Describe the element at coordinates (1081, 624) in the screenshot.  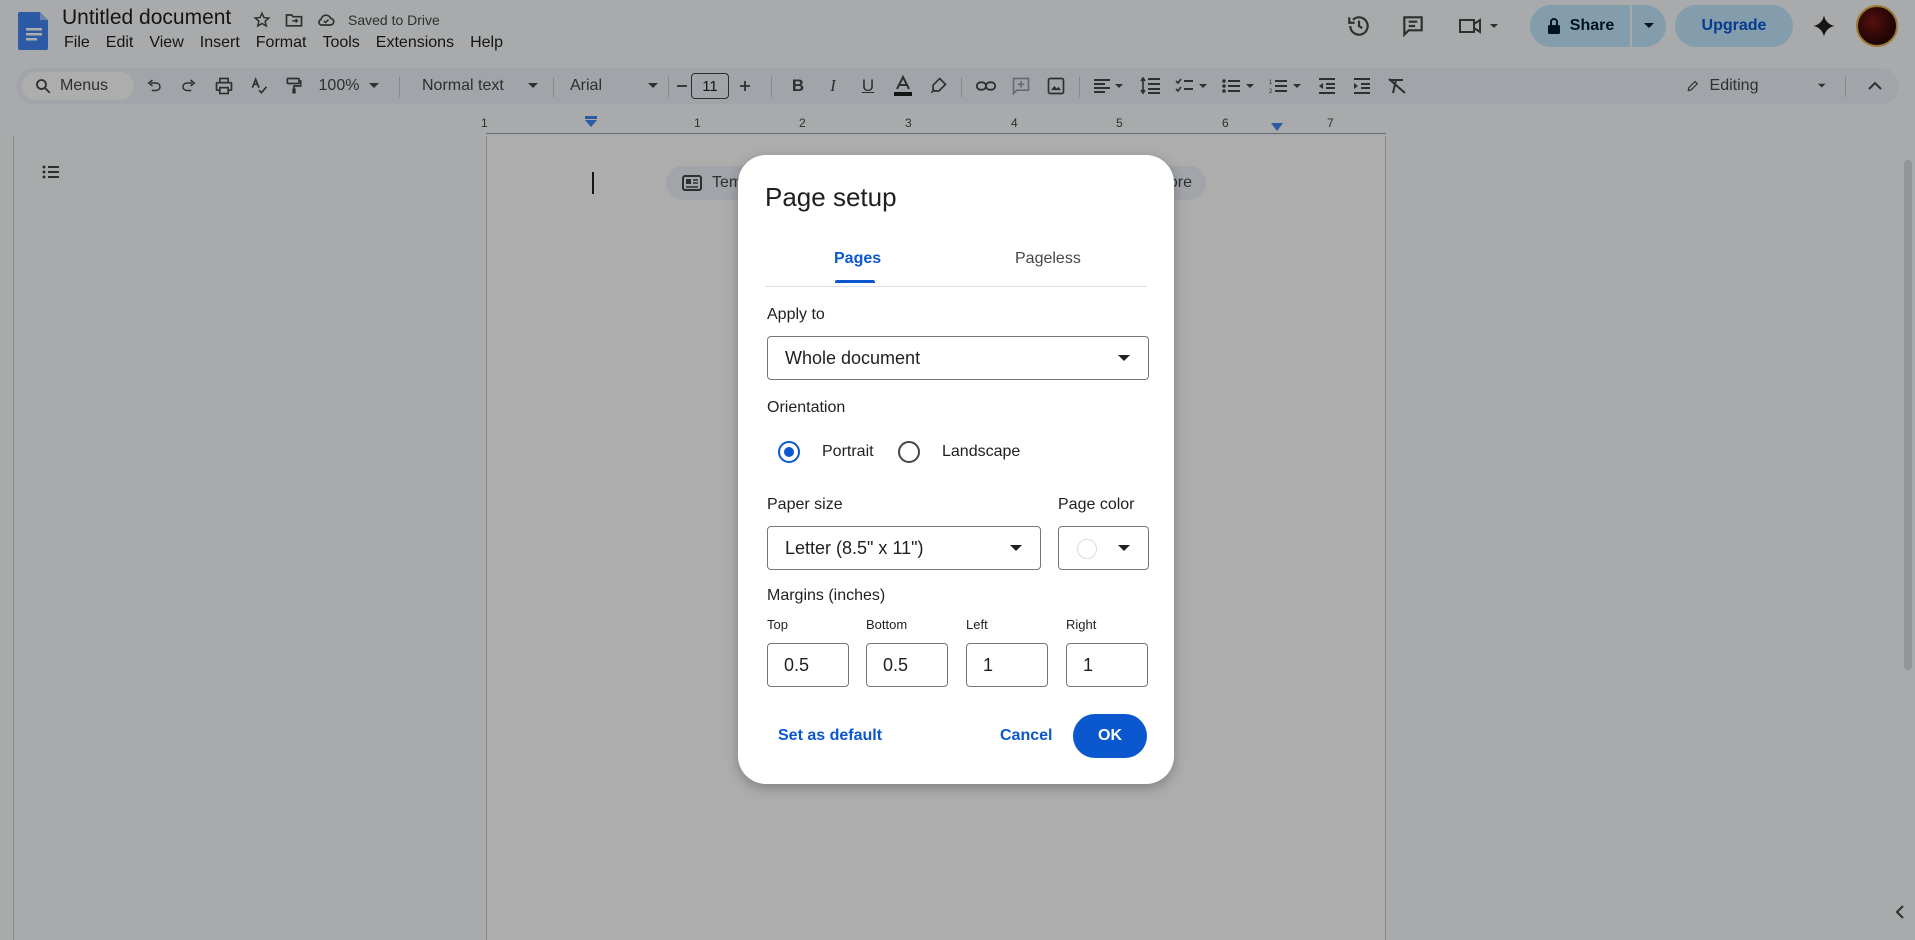
I see `margin-right-label: Right` at that location.